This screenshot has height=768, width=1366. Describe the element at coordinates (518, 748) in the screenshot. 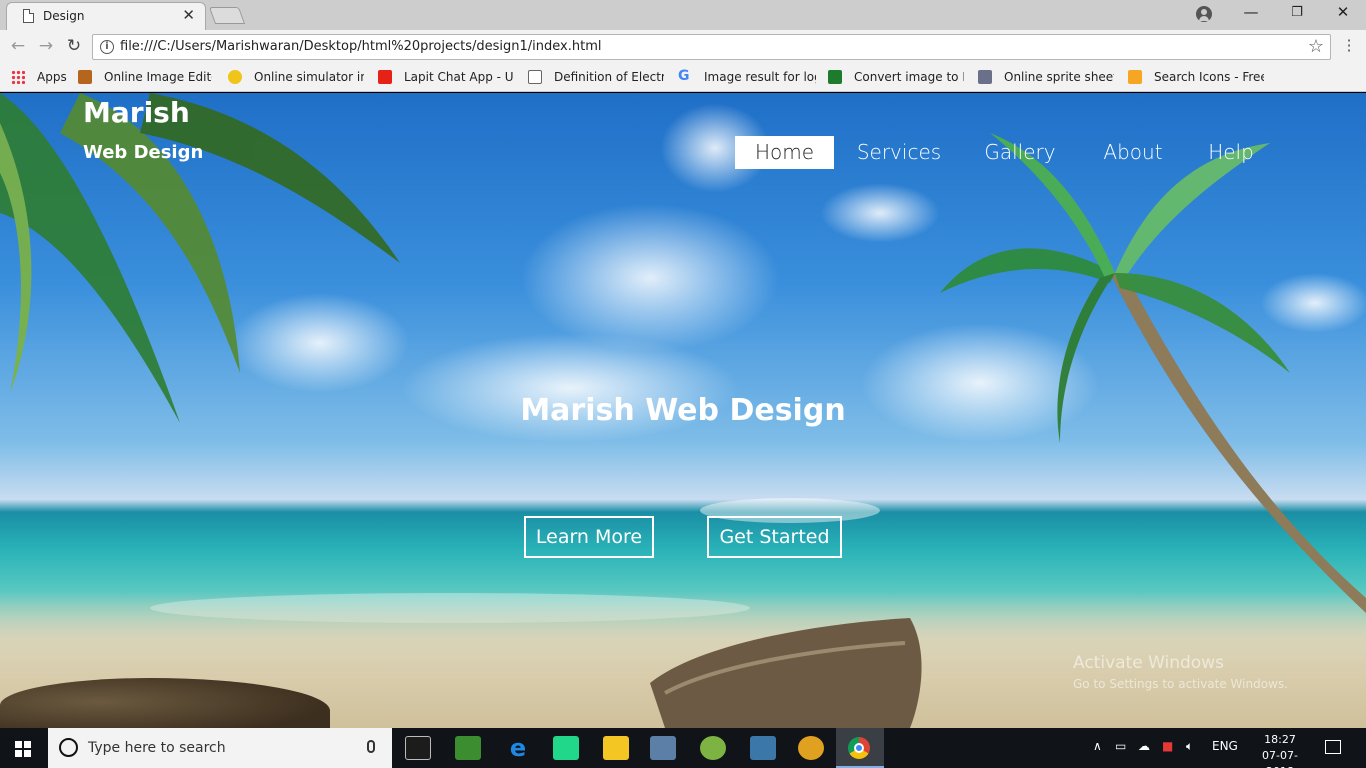

I see `edge-browser-icon: e` at that location.